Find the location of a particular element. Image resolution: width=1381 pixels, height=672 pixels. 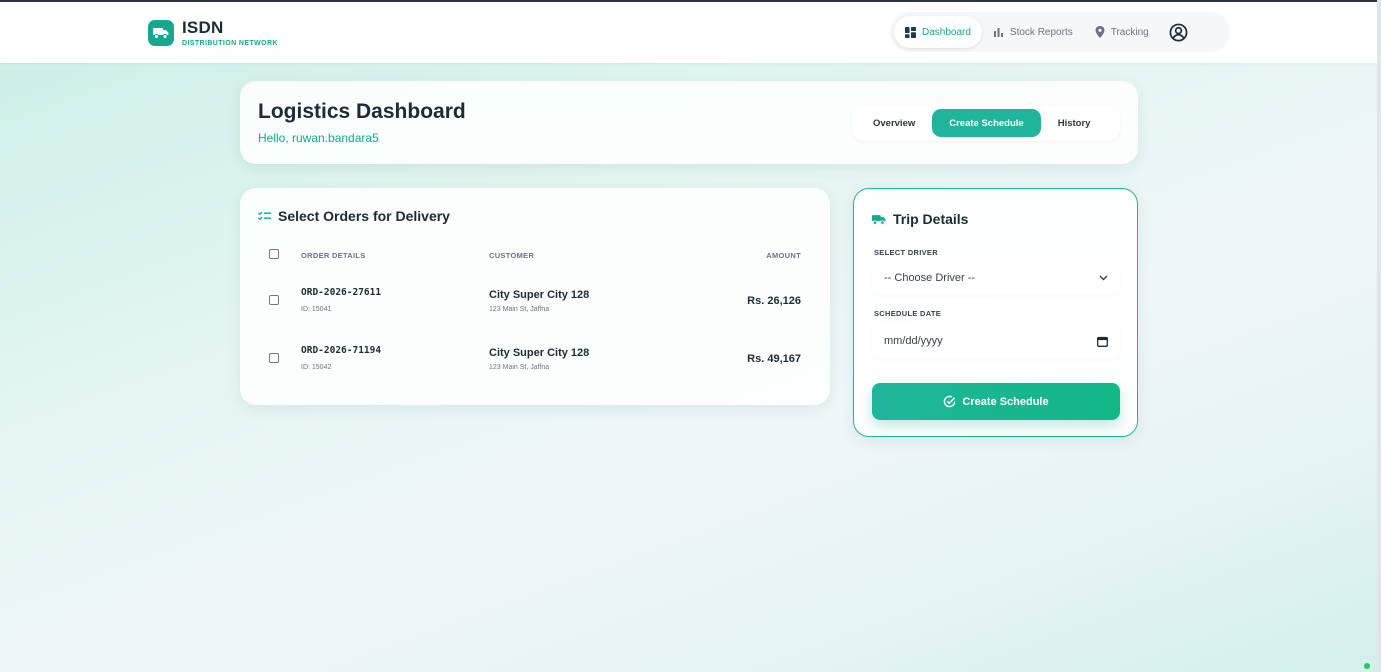

greeting-text: Hello, ruwan.bandara5 is located at coordinates (318, 138).